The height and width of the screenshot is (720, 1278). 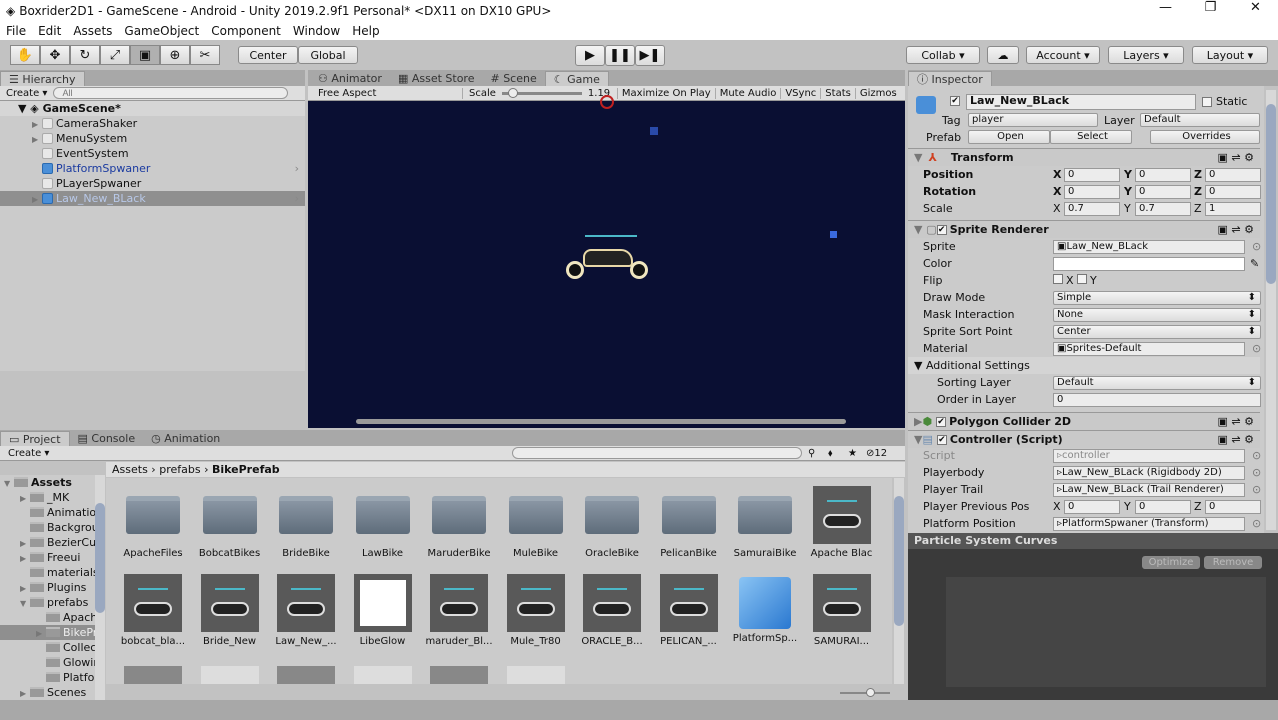 What do you see at coordinates (1210, 7) in the screenshot?
I see `maximize-button: ❐` at bounding box center [1210, 7].